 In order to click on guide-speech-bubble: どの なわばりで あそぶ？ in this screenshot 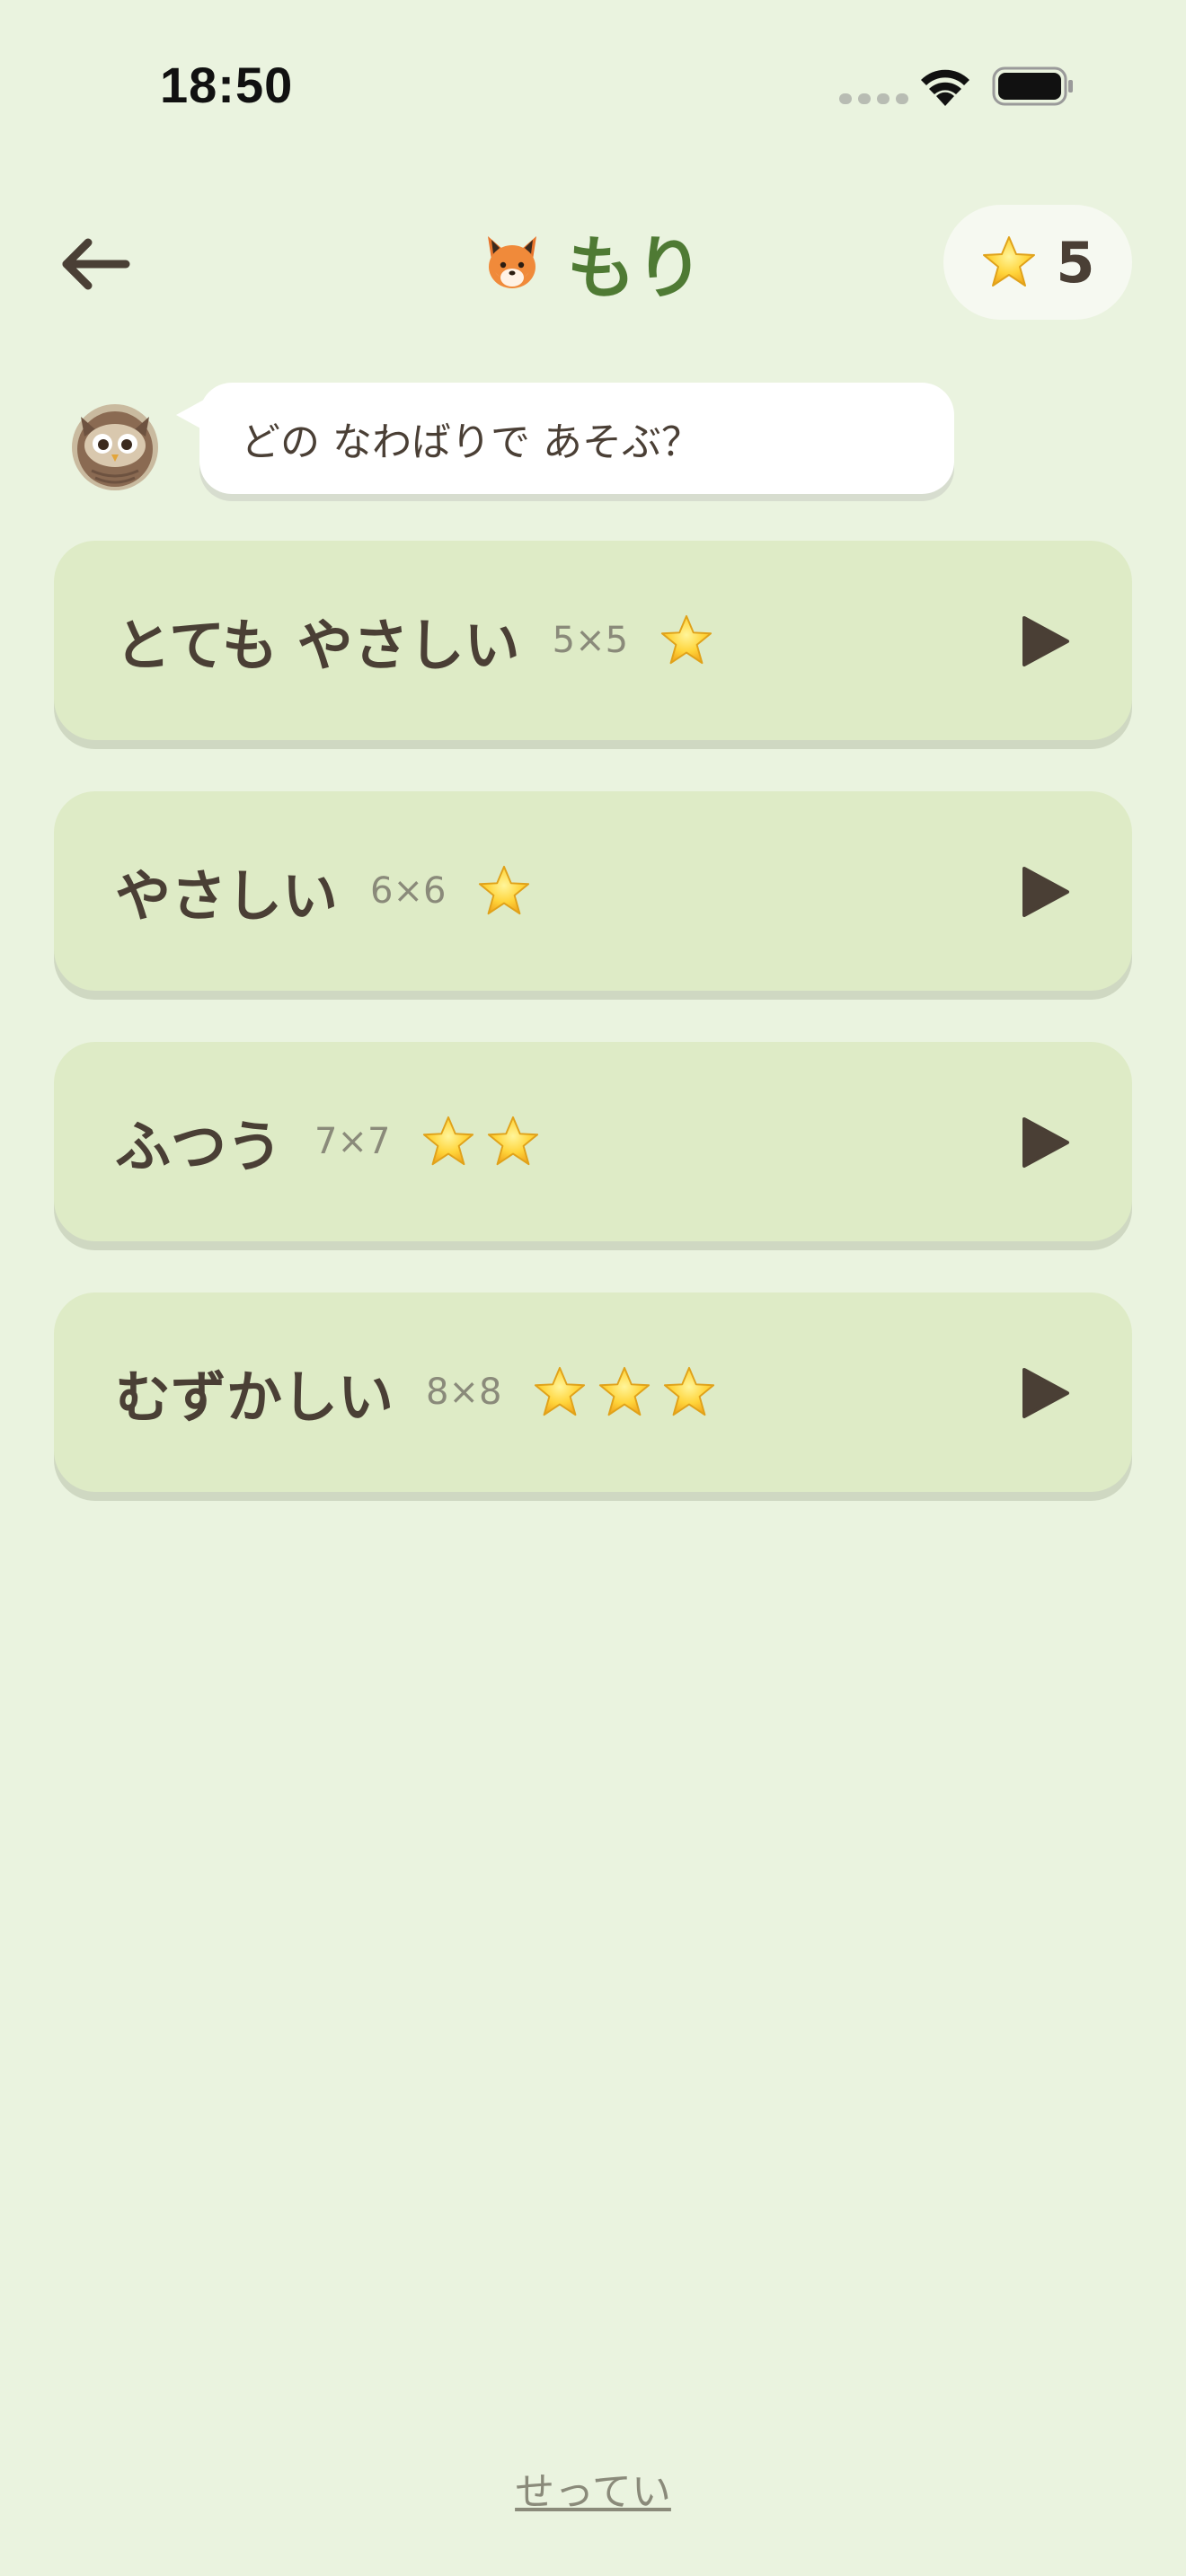, I will do `click(576, 438)`.